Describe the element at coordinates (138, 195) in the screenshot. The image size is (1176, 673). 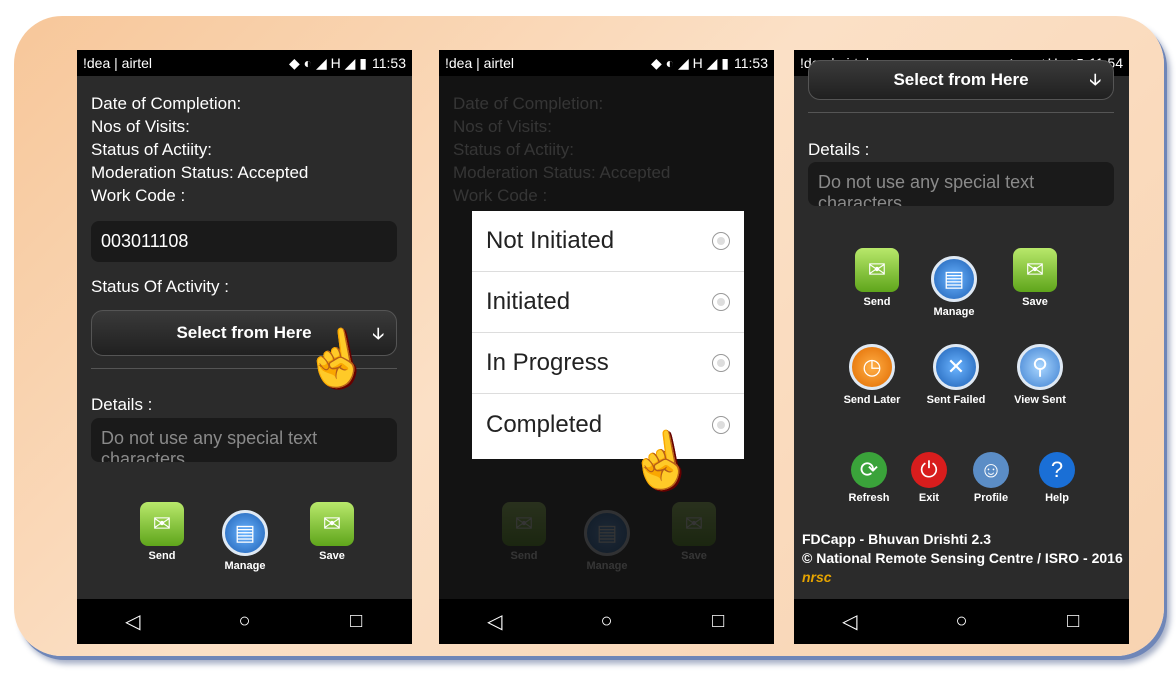
I see `workcode-label: Work Code :` at that location.